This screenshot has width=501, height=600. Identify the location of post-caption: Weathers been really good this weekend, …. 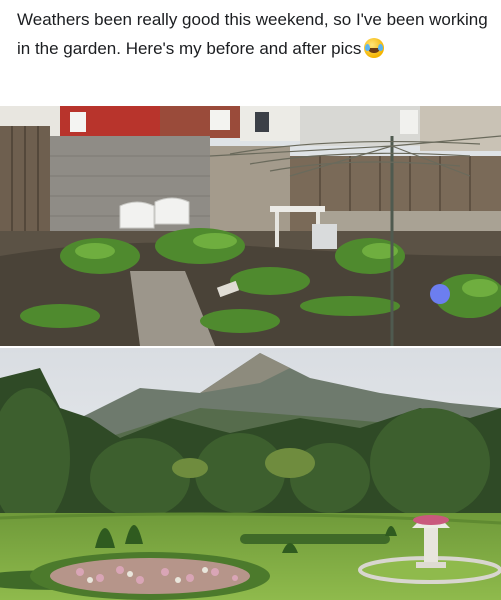
(254, 34).